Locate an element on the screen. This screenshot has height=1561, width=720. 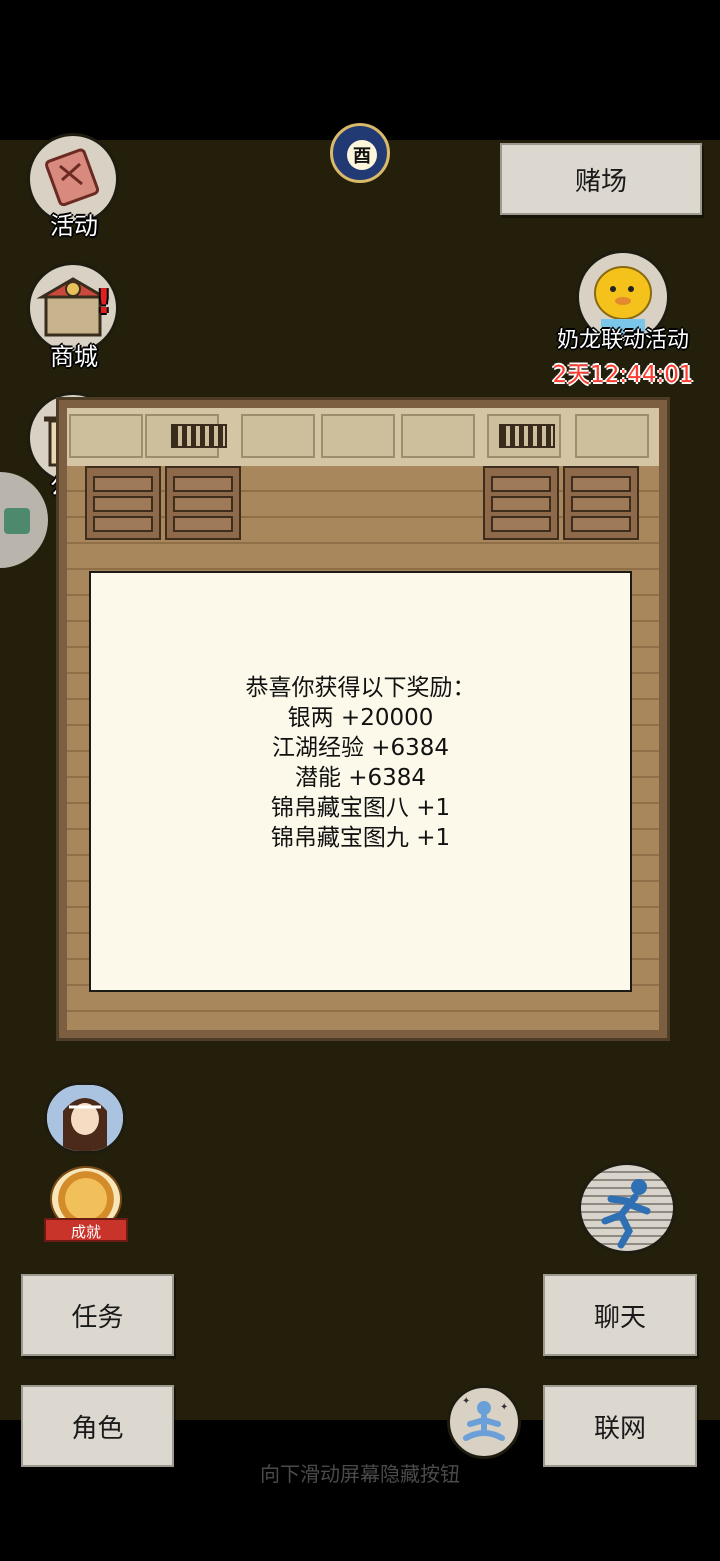
reward-heading: 恭喜你获得以下奖励： is located at coordinates (360, 688).